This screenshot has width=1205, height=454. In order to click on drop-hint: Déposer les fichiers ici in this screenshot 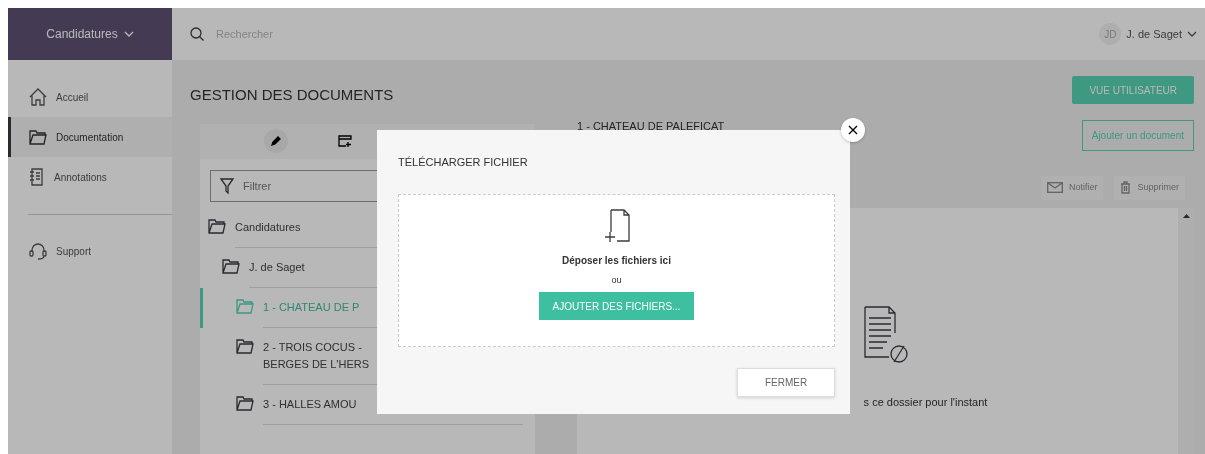, I will do `click(616, 260)`.